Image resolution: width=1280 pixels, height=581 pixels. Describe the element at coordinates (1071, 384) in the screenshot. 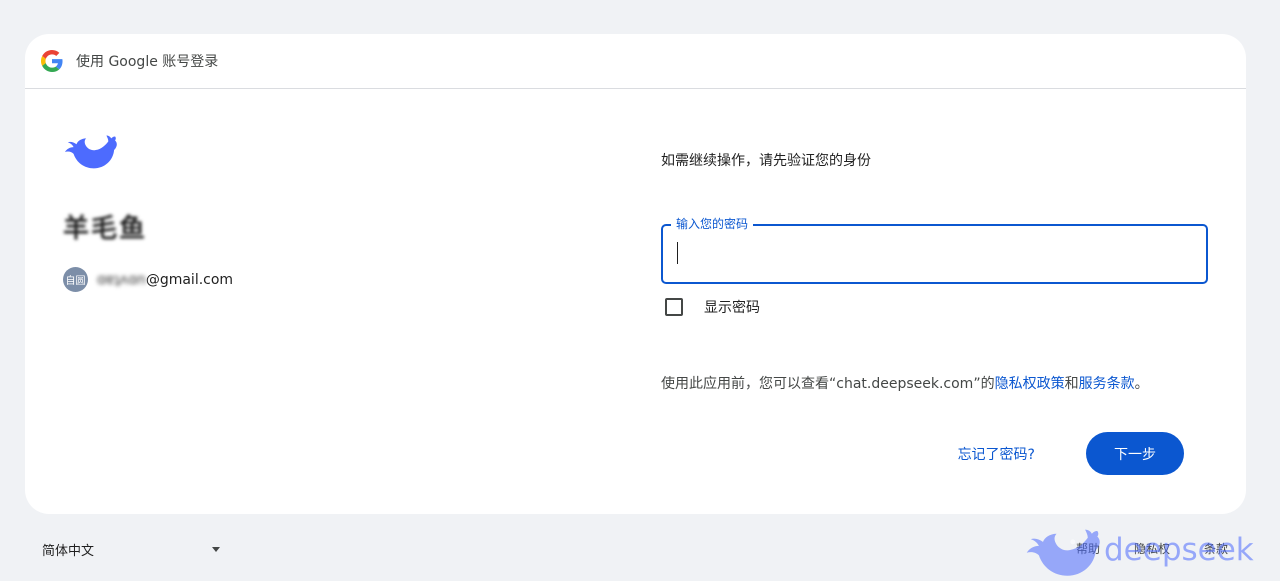

I see `policy-and: 和` at that location.